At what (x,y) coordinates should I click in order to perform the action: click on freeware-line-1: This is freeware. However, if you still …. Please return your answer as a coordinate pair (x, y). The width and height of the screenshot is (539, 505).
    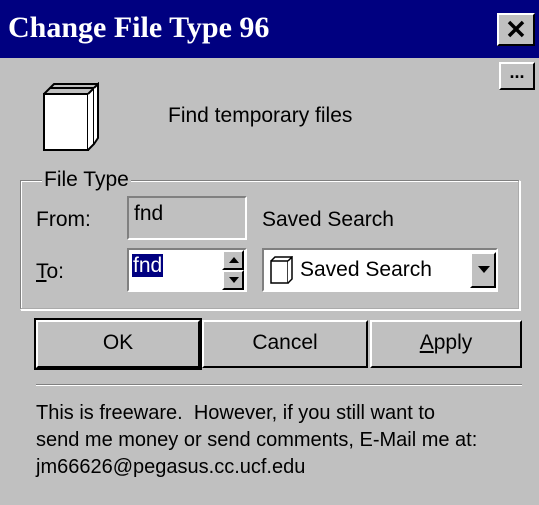
    Looking at the image, I should click on (236, 413).